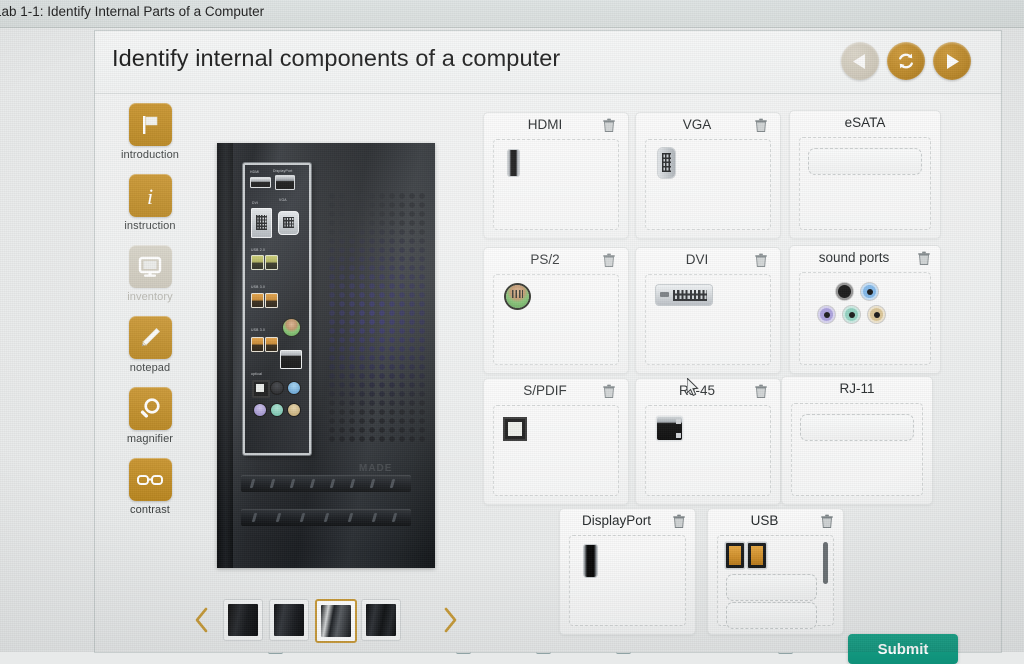  Describe the element at coordinates (150, 487) in the screenshot. I see `sidebar-item-contrast: contrast` at that location.